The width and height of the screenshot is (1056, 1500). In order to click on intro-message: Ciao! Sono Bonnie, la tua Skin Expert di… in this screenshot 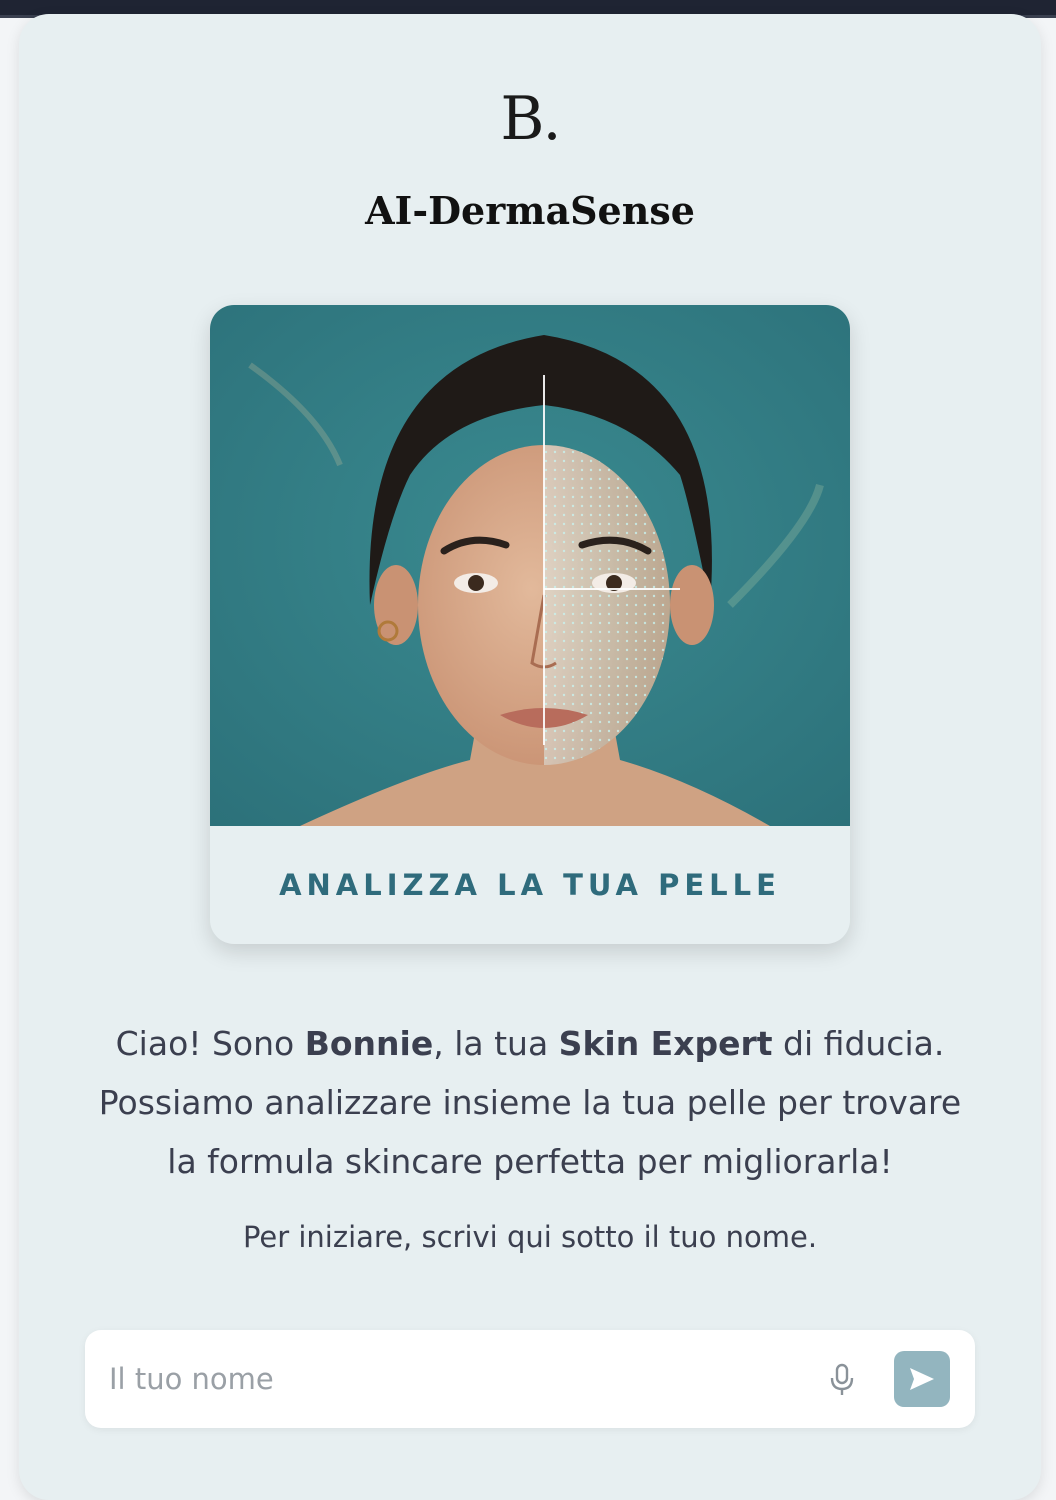, I will do `click(530, 1102)`.